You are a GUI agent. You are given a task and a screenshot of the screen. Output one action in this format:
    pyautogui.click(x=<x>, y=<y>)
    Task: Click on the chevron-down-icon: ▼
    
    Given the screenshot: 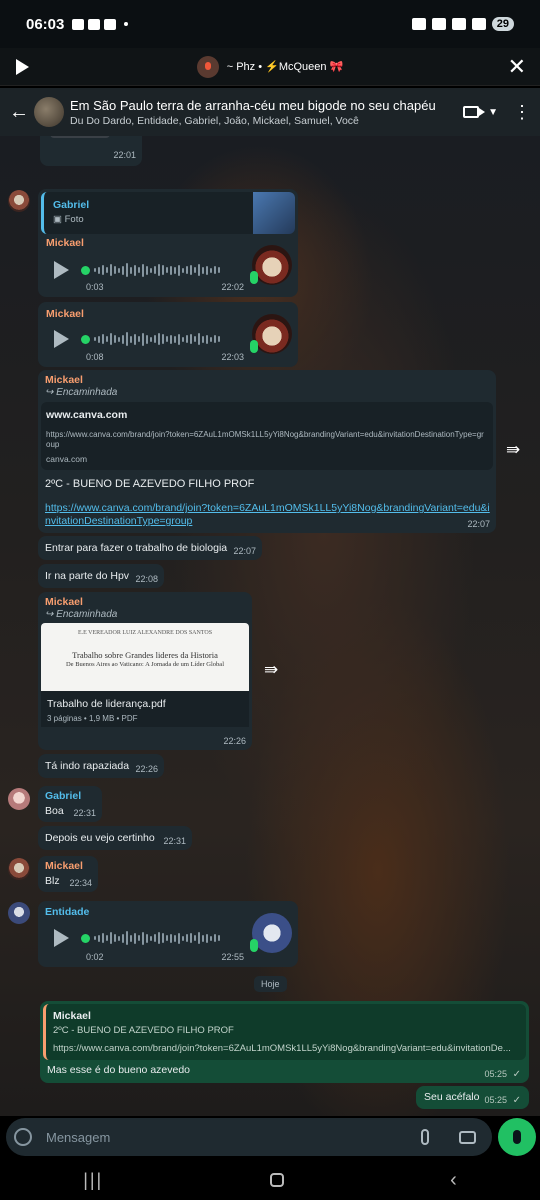 What is the action you would take?
    pyautogui.click(x=493, y=112)
    